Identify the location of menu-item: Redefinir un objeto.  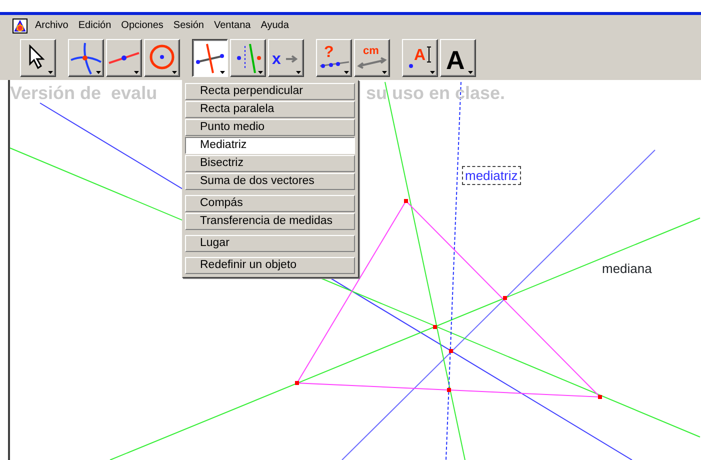
(270, 265).